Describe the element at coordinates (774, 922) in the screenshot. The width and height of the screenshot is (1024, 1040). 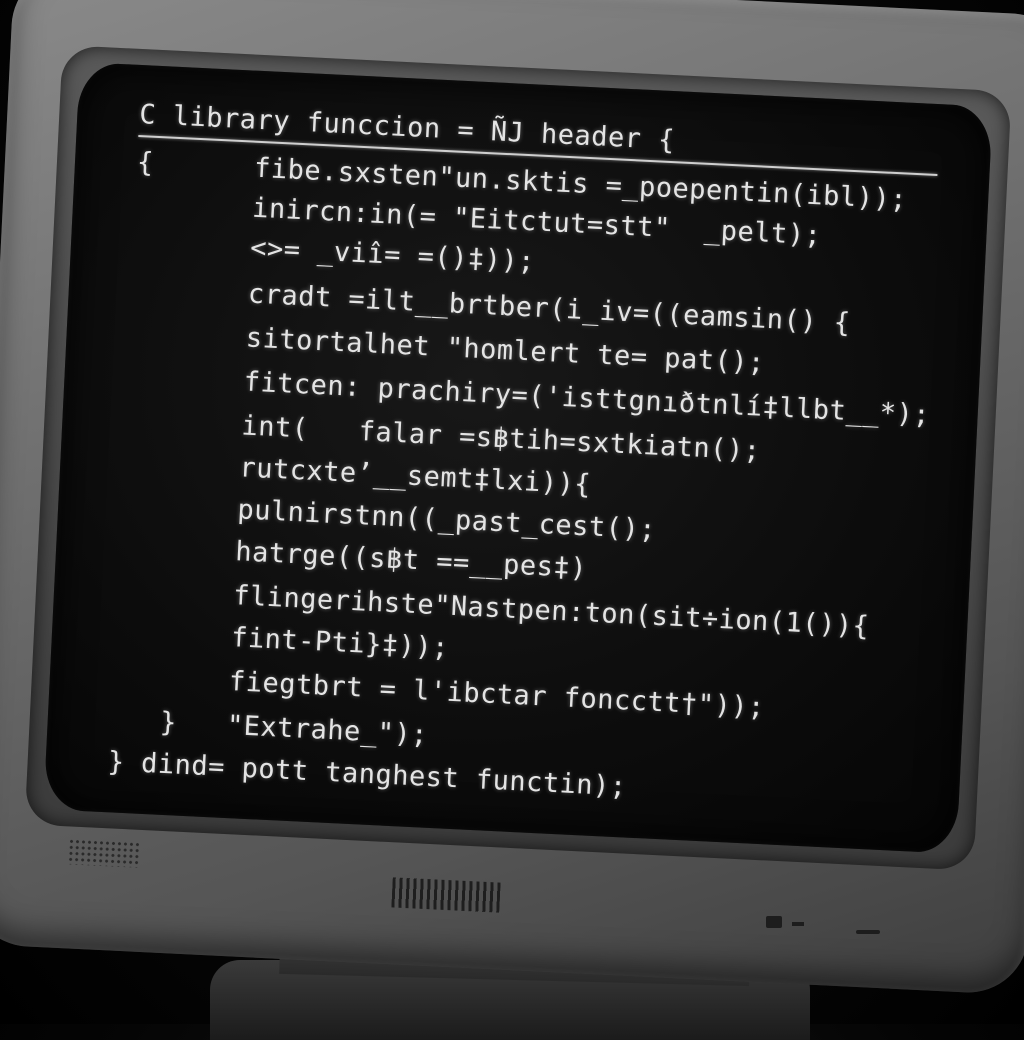
I see `power-button` at that location.